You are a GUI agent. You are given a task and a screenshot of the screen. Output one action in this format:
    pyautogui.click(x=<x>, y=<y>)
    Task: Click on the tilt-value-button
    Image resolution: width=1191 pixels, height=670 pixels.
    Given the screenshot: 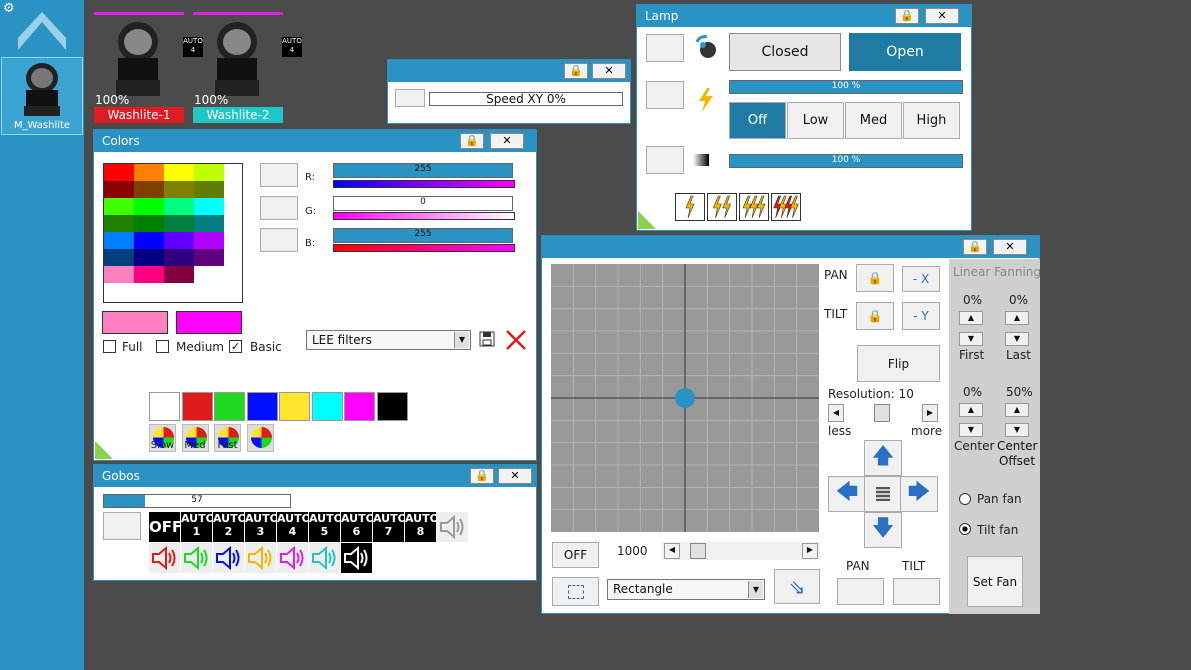 What is the action you would take?
    pyautogui.click(x=916, y=591)
    